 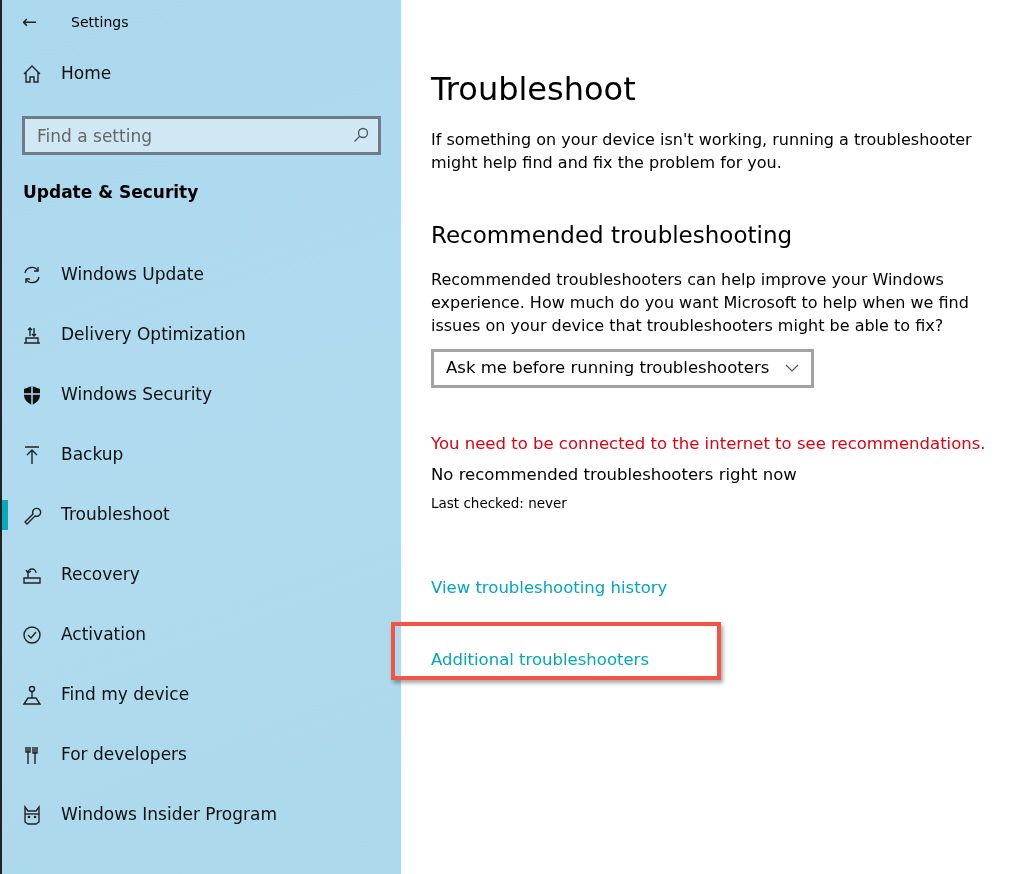 I want to click on chevron-down-icon, so click(x=792, y=368).